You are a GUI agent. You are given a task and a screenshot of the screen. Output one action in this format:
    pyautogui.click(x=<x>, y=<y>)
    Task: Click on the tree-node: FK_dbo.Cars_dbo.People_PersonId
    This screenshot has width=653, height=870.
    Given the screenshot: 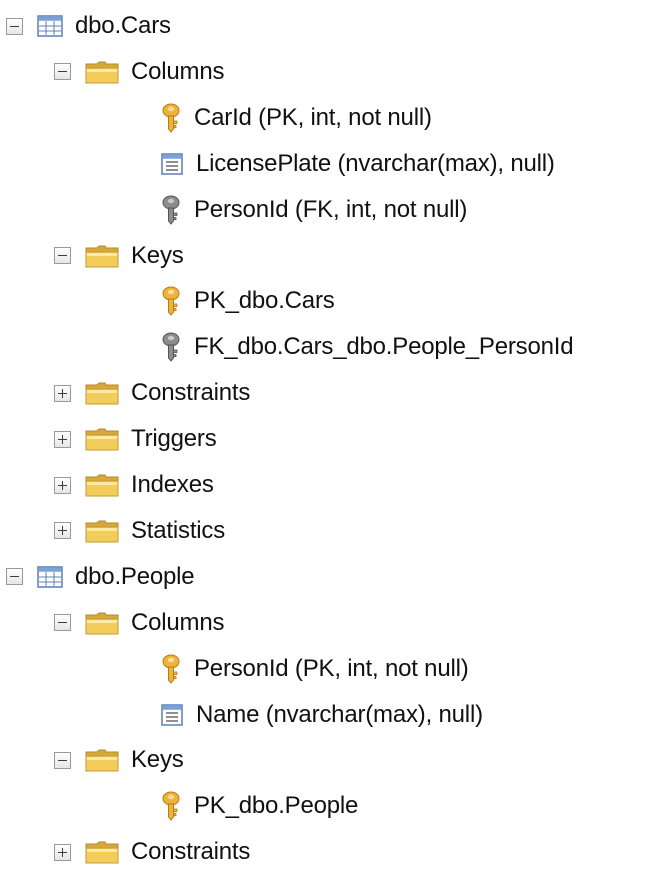 What is the action you would take?
    pyautogui.click(x=367, y=347)
    